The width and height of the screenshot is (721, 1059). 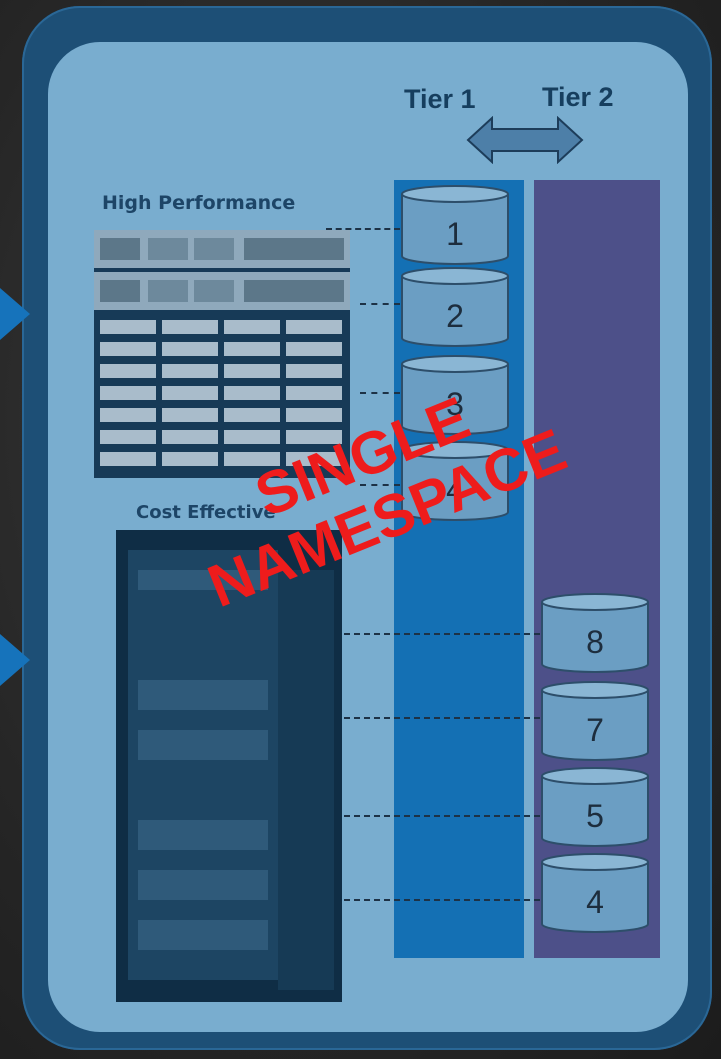 I want to click on disk-tier2-1: 7, so click(x=595, y=721).